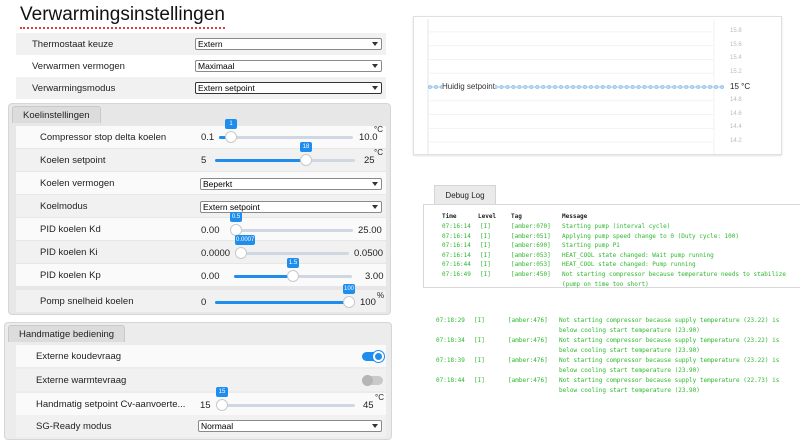  I want to click on slider-max: 100, so click(368, 302).